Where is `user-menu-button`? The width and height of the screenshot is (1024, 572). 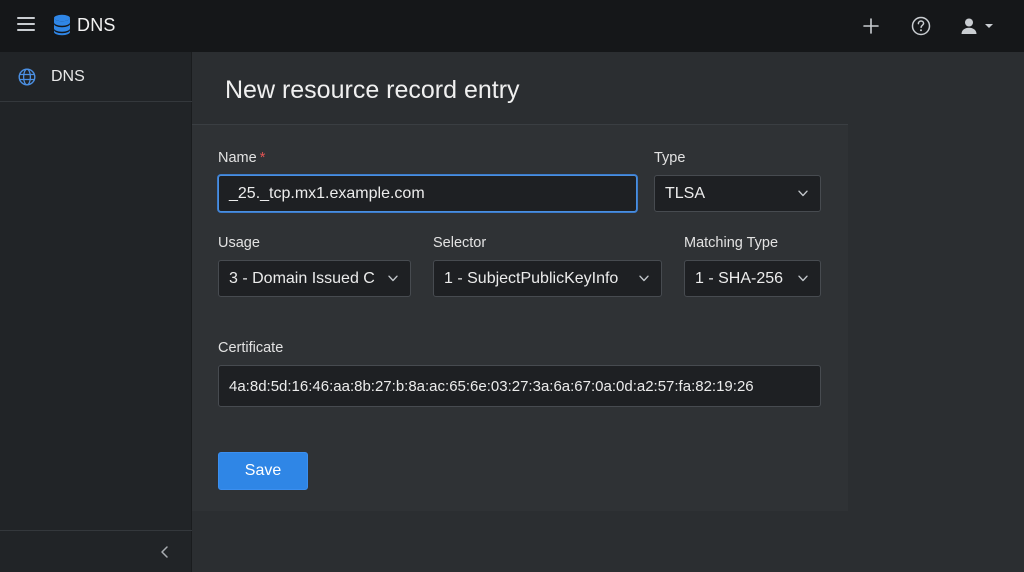 user-menu-button is located at coordinates (980, 26).